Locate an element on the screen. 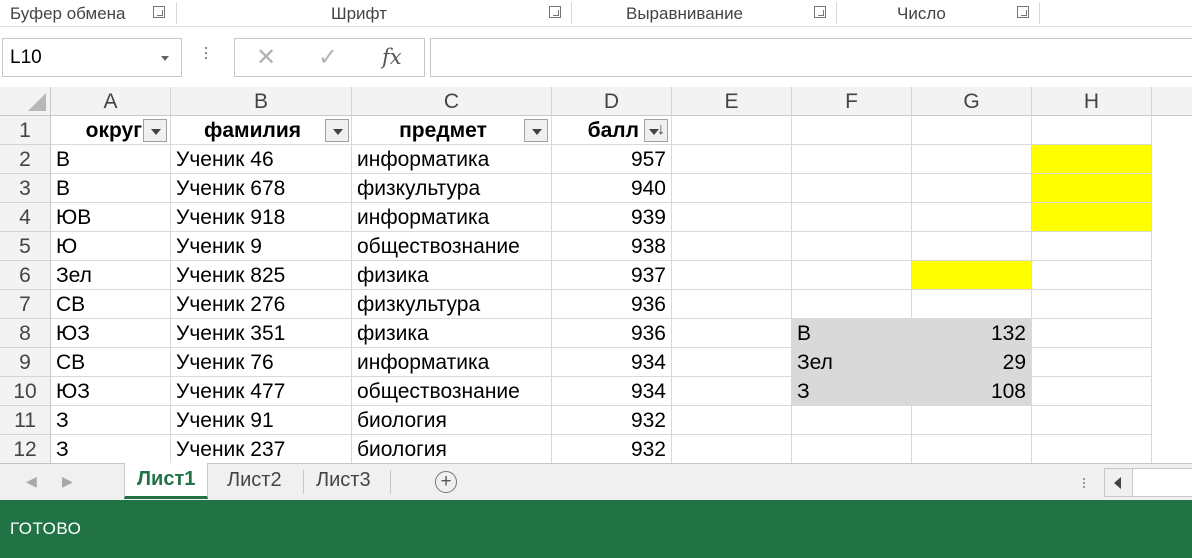 This screenshot has width=1192, height=558. name-box: L10 is located at coordinates (92, 57).